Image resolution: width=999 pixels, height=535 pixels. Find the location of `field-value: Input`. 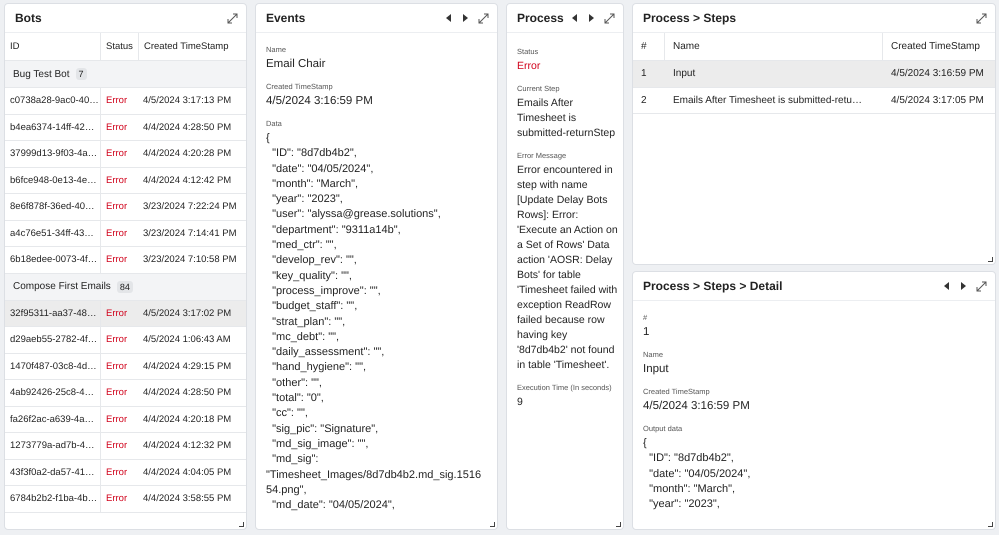

field-value: Input is located at coordinates (656, 369).